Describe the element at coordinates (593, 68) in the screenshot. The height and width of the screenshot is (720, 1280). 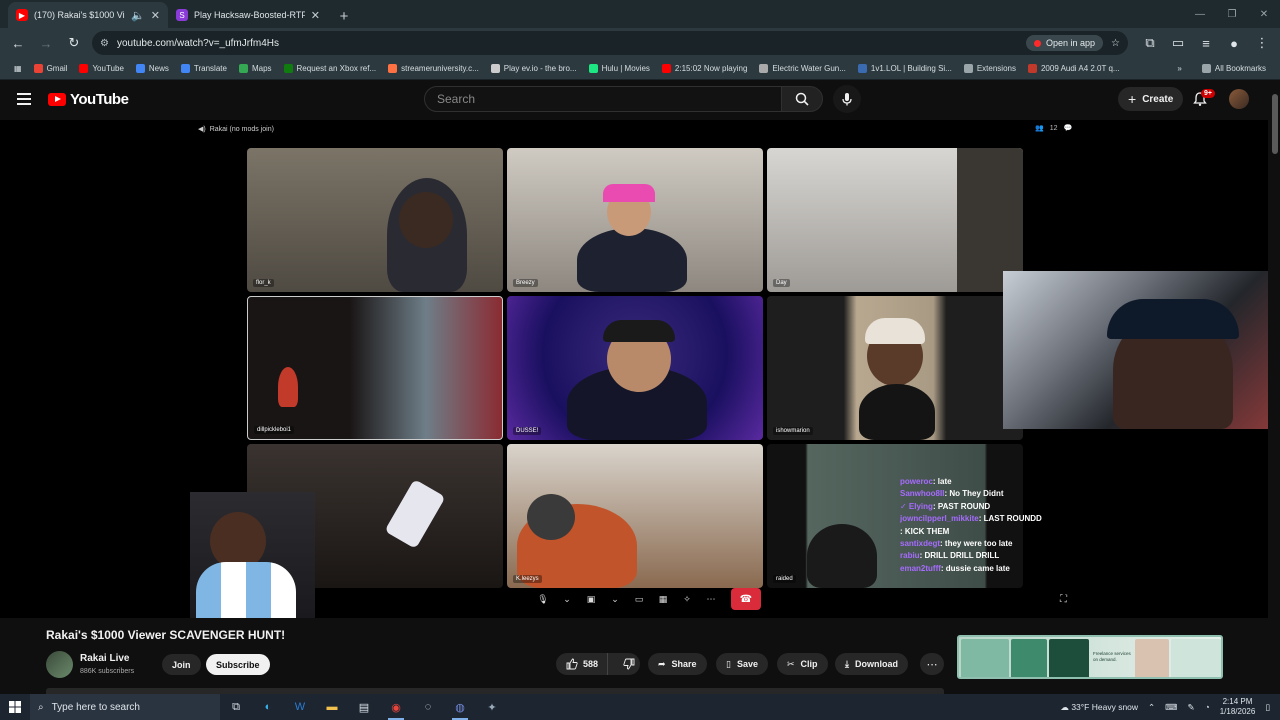
I see `hulu-icon` at that location.